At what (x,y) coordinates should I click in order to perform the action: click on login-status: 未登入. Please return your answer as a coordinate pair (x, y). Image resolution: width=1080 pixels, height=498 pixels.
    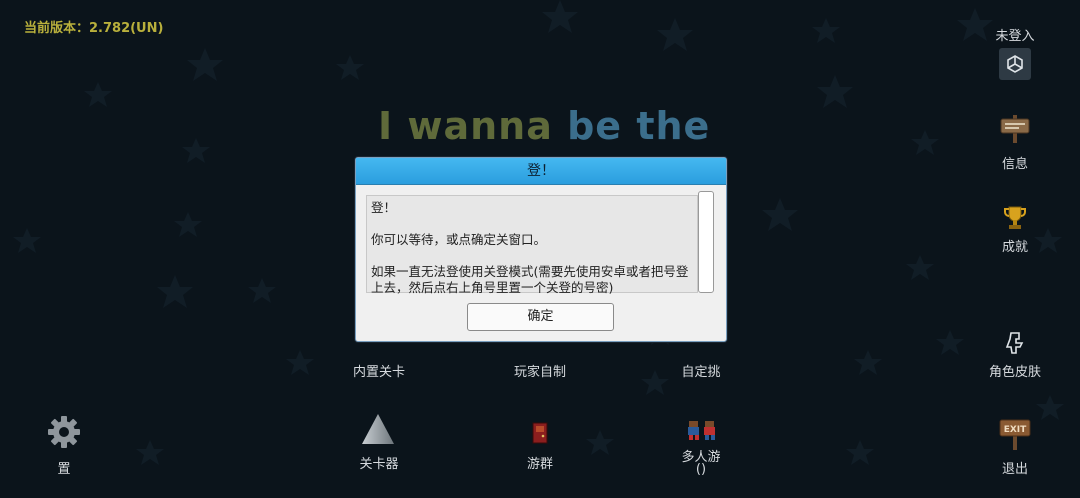
    Looking at the image, I should click on (1015, 36).